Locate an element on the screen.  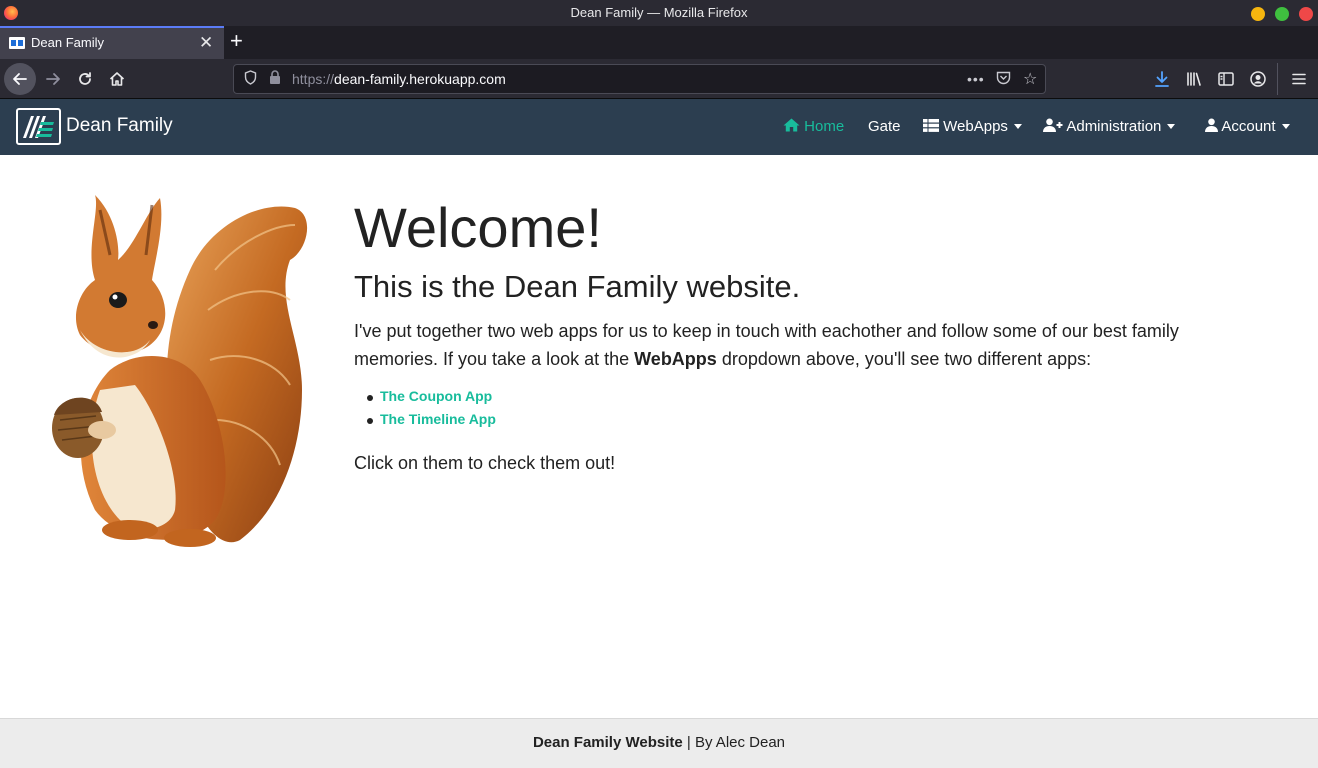
shield-shape is located at coordinates (250, 77).